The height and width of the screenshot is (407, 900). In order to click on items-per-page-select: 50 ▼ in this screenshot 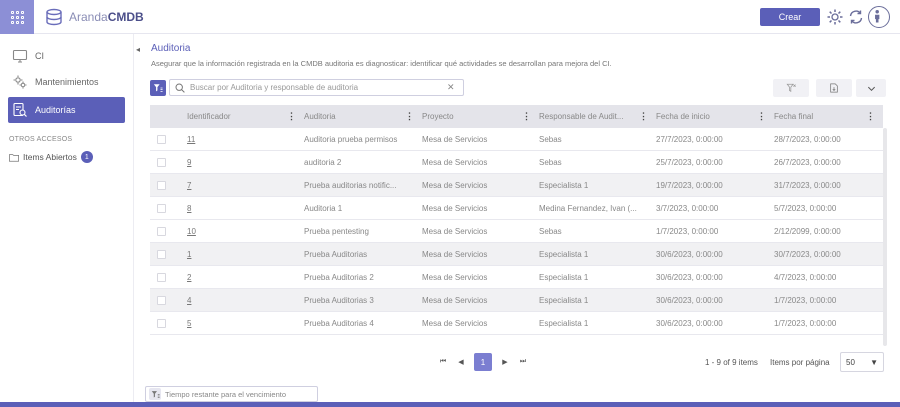, I will do `click(862, 362)`.